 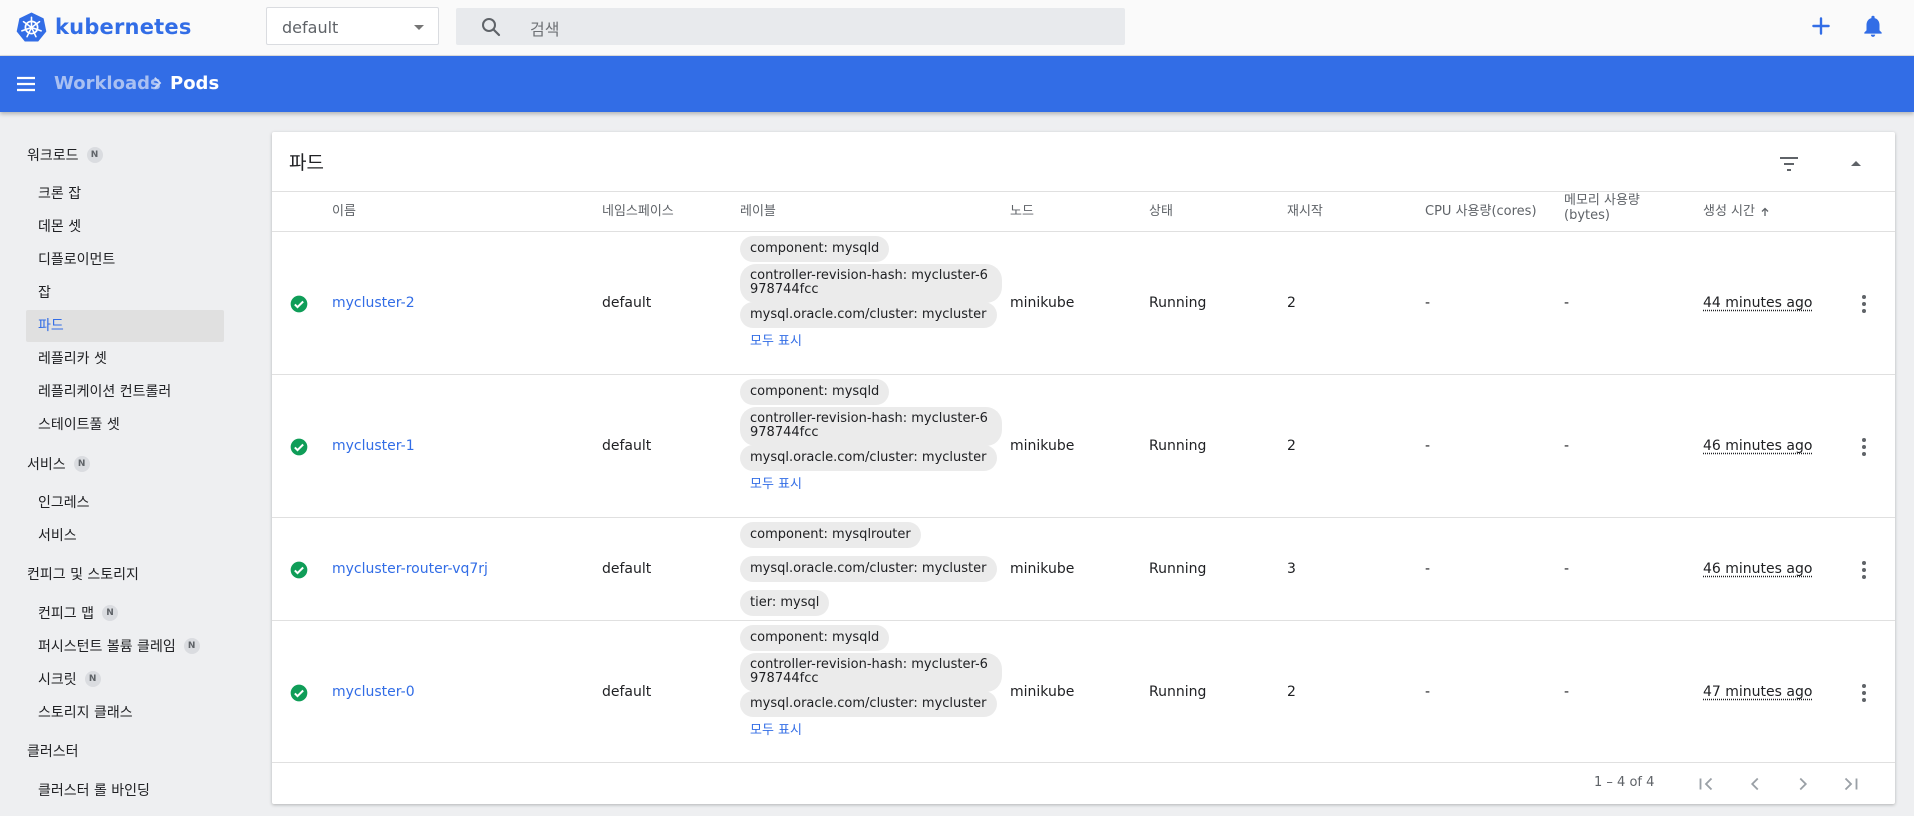 What do you see at coordinates (107, 647) in the screenshot?
I see `sidebar-item-label: 퍼시스턴트 볼륨 클레임` at bounding box center [107, 647].